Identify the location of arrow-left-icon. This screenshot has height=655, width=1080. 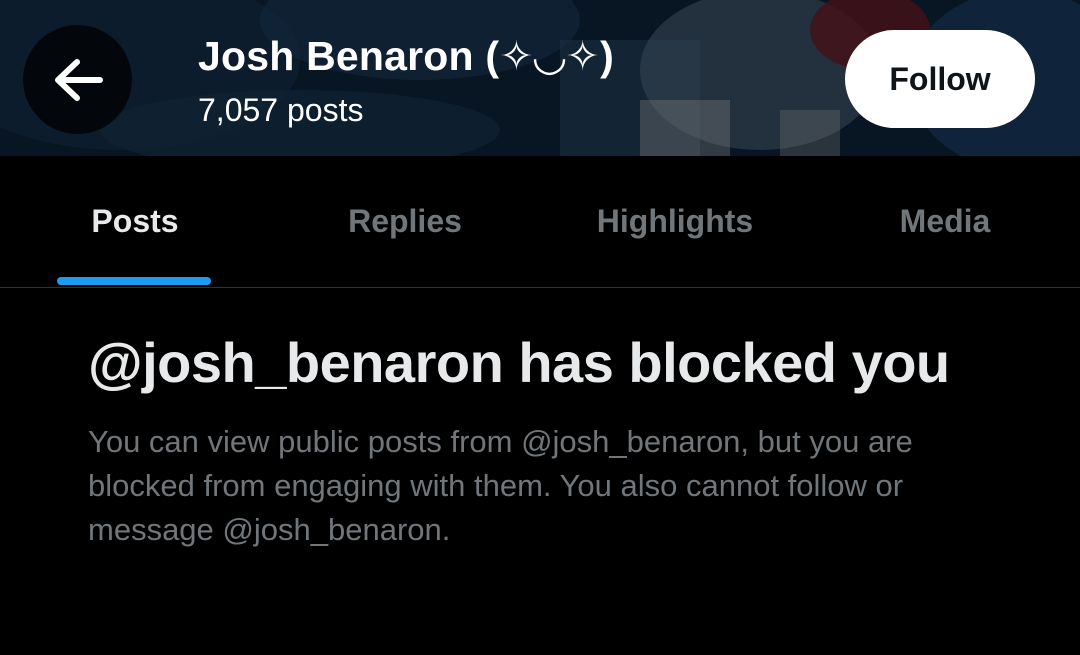
(78, 79).